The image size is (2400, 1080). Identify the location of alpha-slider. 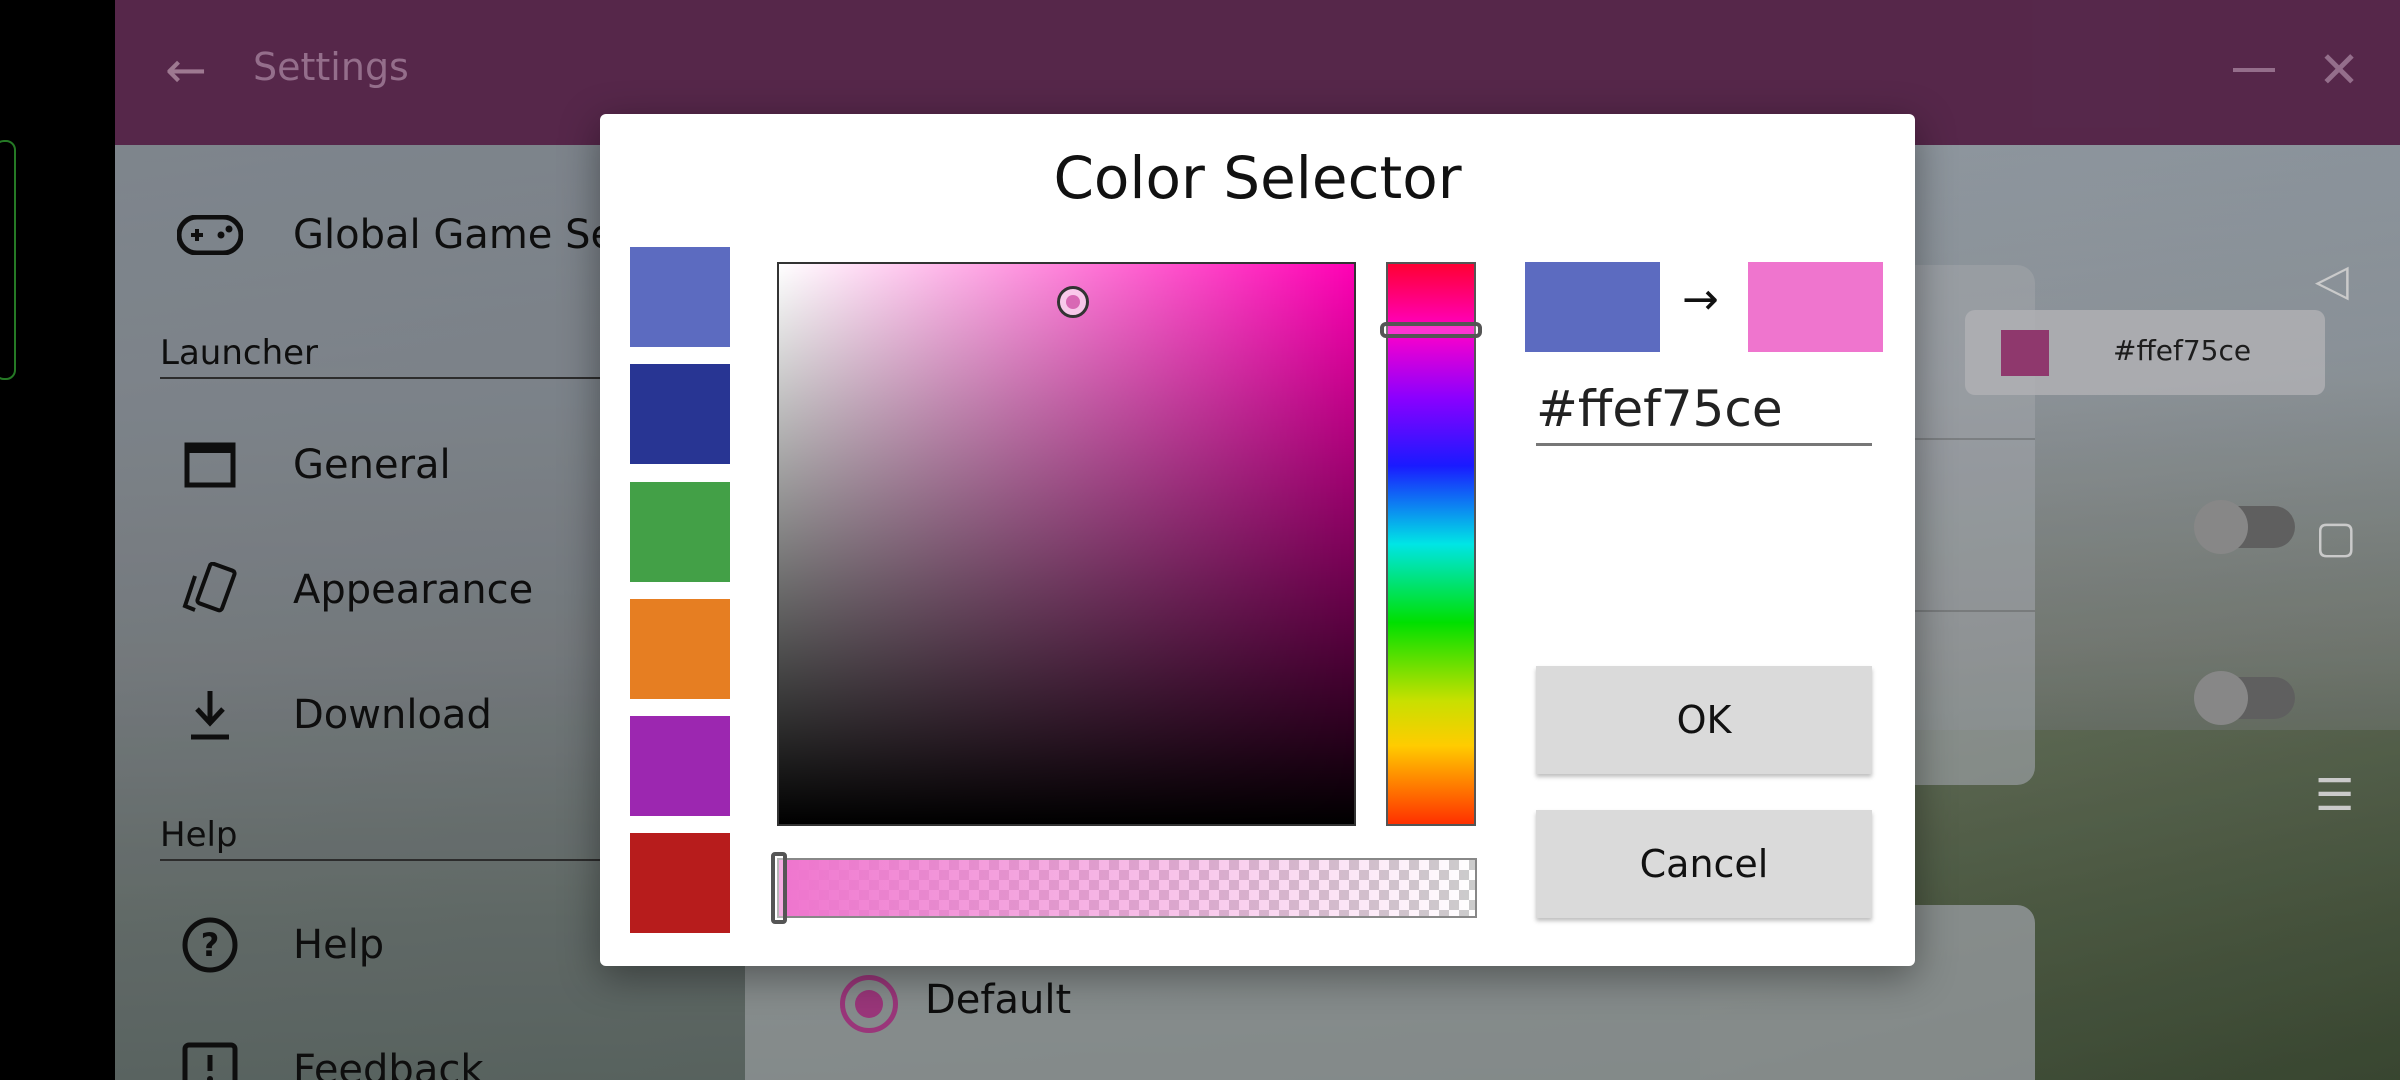
(1124, 888).